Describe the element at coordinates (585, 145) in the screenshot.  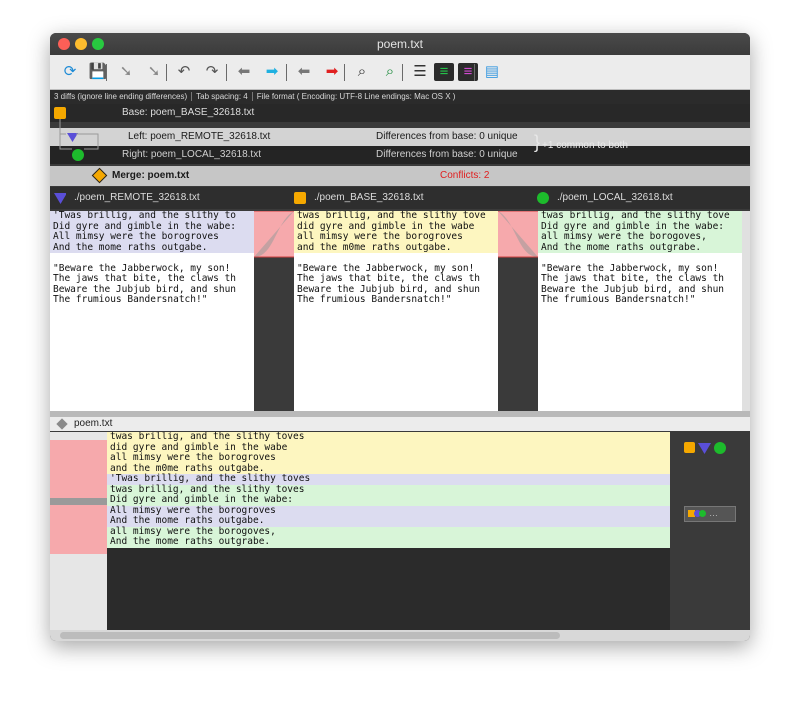
I see `common-note-text: +1 common to both` at that location.